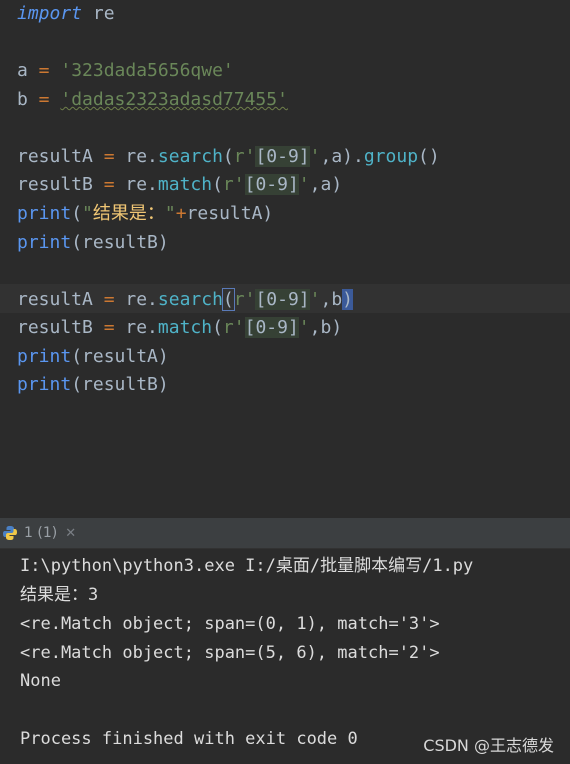 The image size is (570, 764). I want to click on code-line: import re, so click(66, 14).